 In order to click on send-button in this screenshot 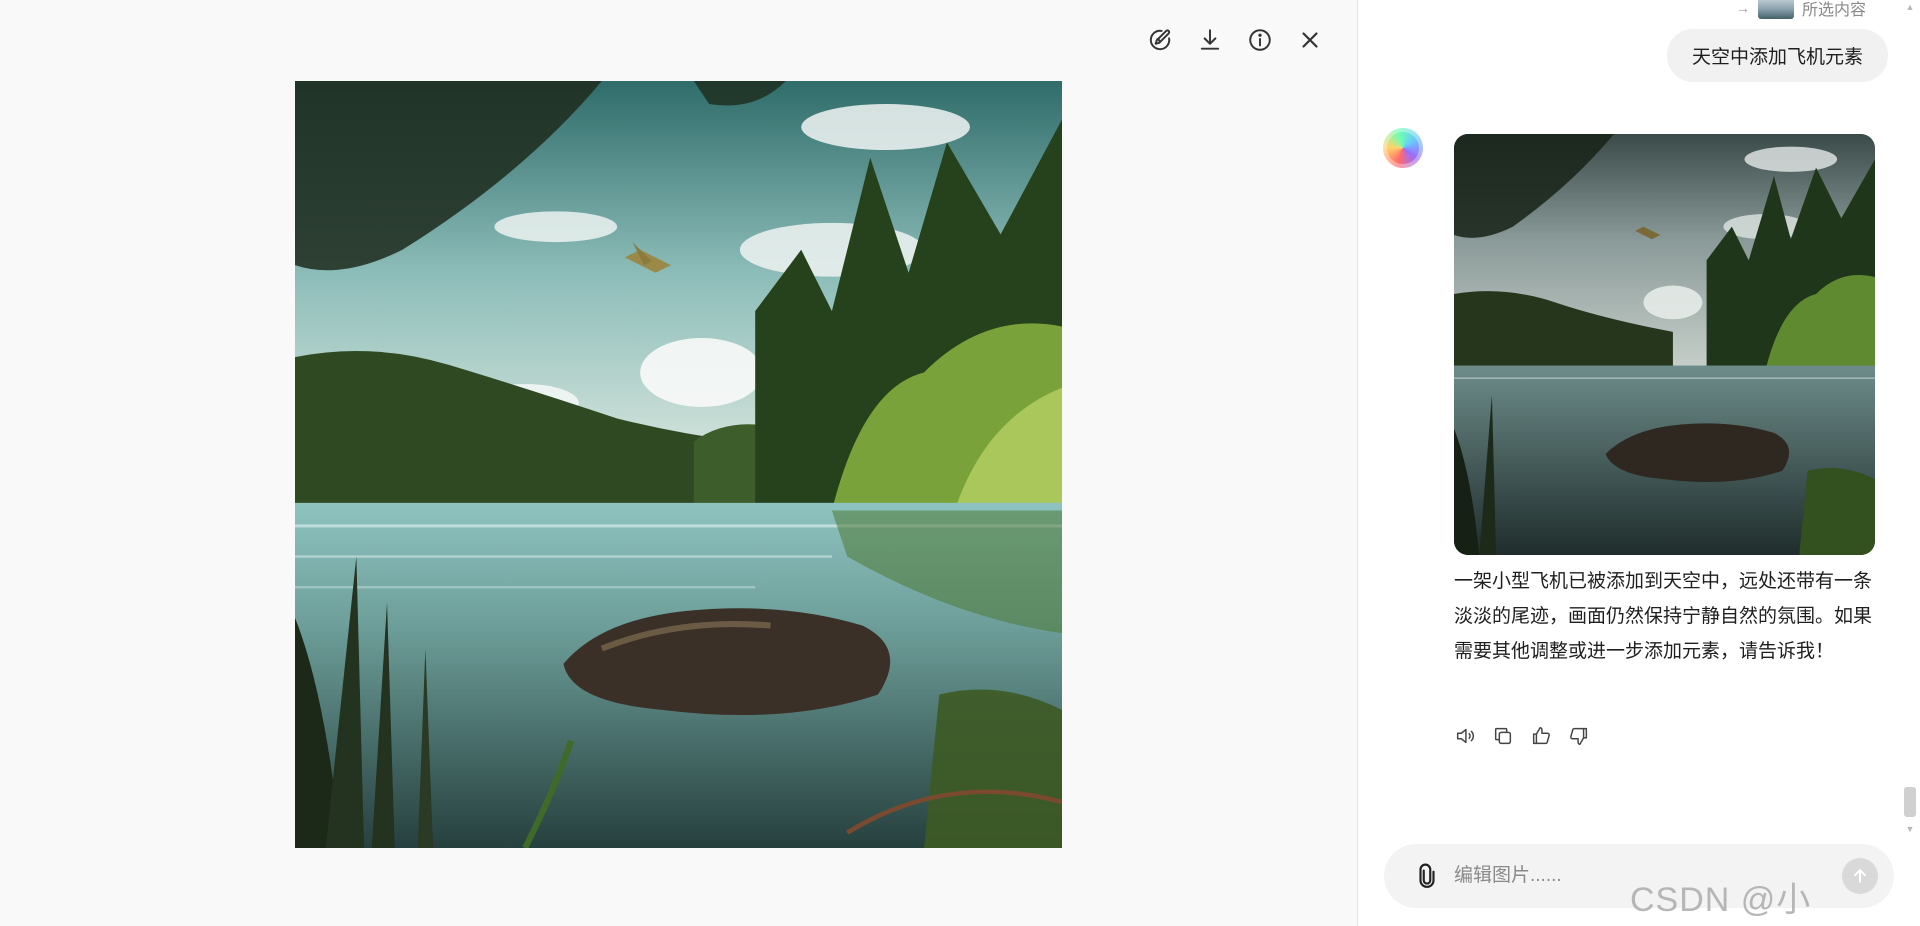, I will do `click(1860, 876)`.